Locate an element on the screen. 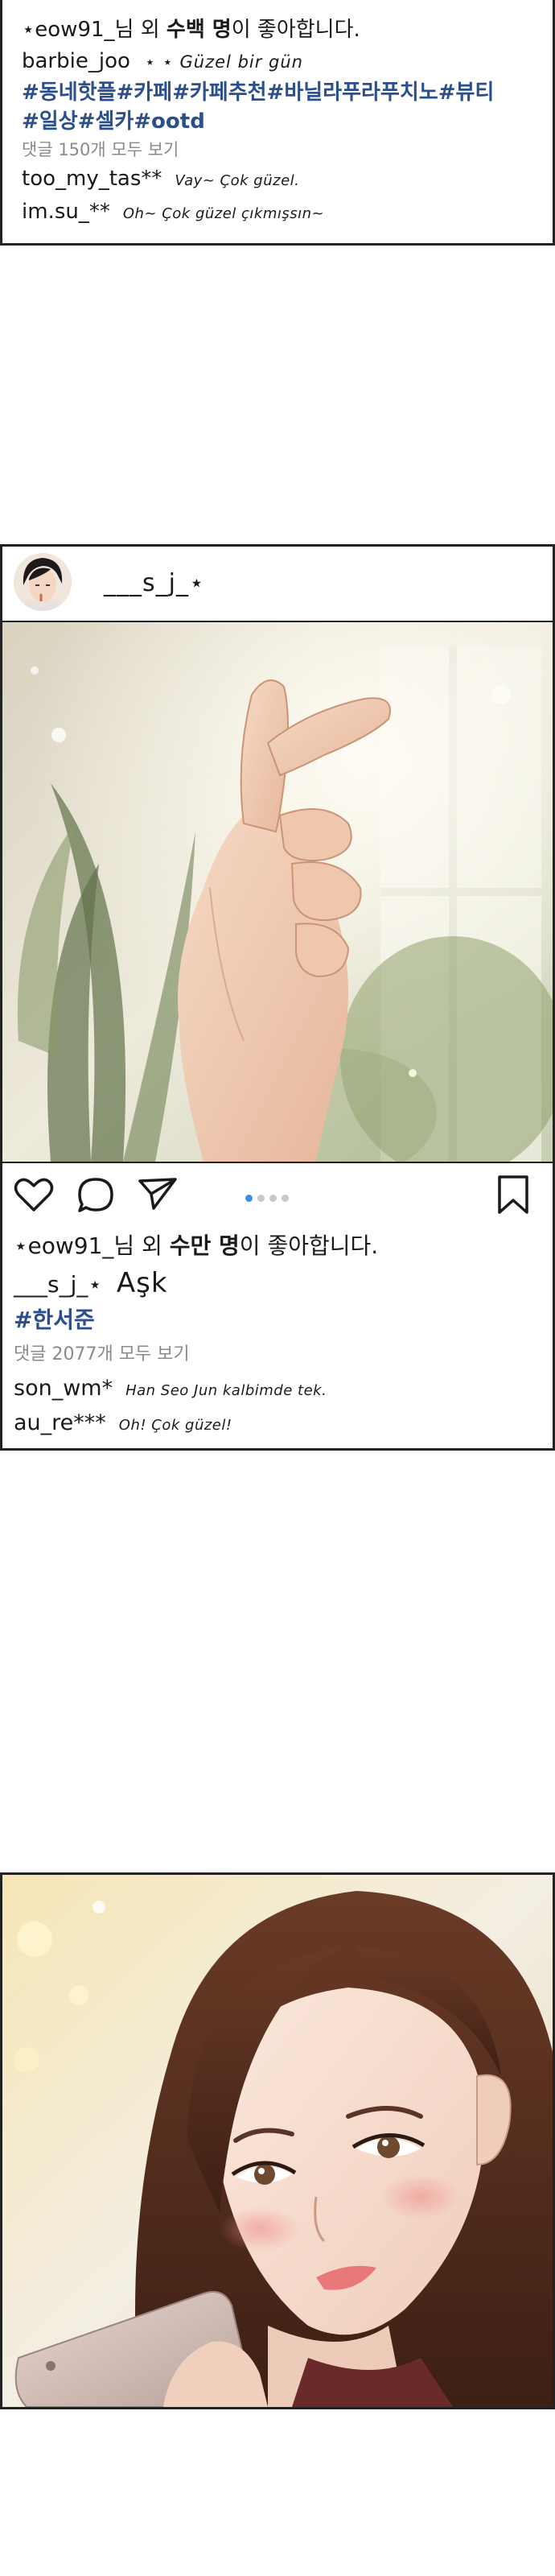  comment-item: son_wm* Han Seo Jun kalbimde tek. is located at coordinates (279, 1390).